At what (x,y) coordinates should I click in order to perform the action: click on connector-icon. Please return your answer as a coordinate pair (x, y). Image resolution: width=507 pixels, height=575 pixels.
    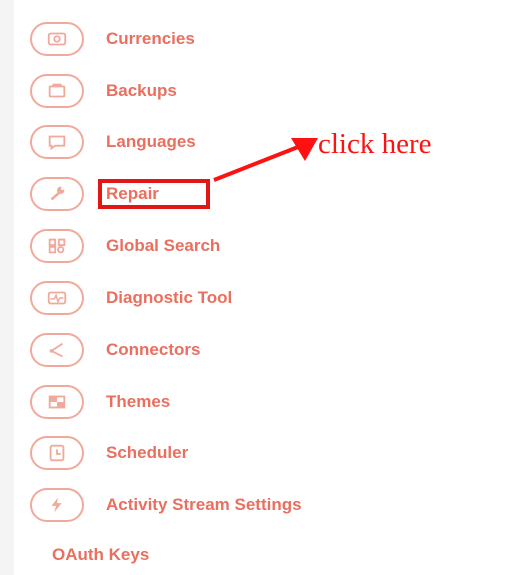
    Looking at the image, I should click on (57, 350).